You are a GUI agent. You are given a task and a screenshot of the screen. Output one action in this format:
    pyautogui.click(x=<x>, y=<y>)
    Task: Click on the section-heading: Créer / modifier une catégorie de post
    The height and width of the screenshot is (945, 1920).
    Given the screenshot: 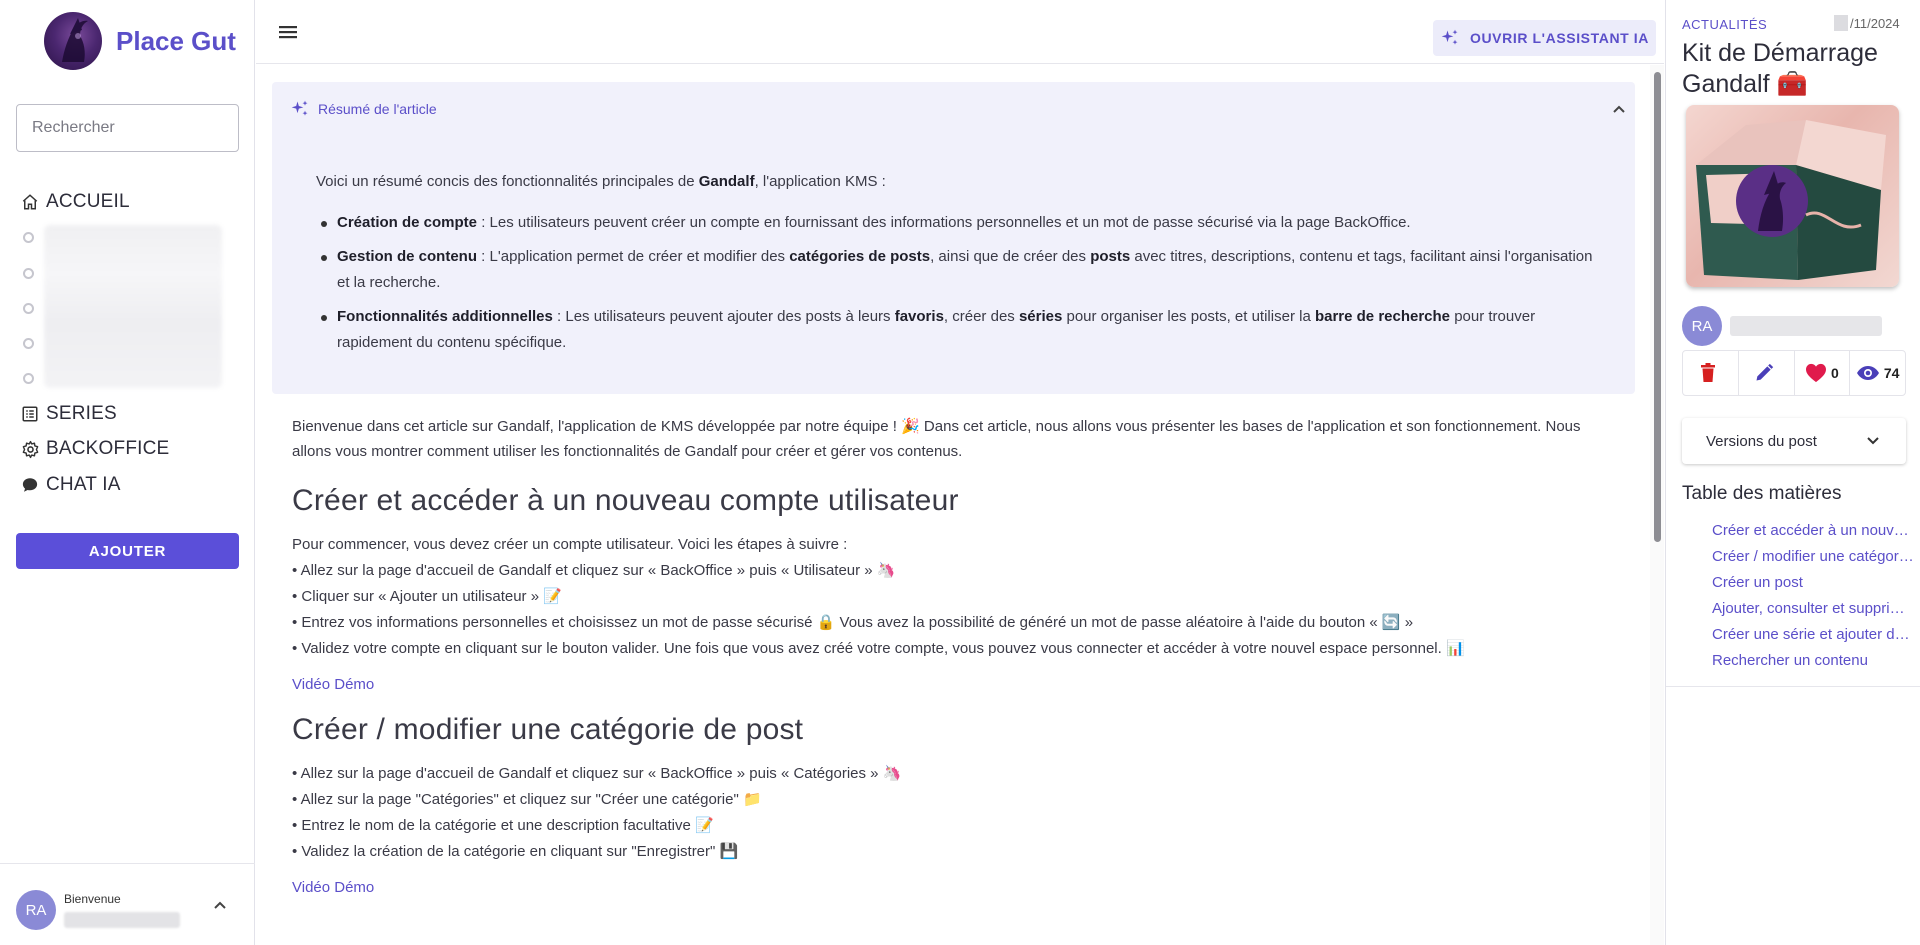 What is the action you would take?
    pyautogui.click(x=548, y=729)
    